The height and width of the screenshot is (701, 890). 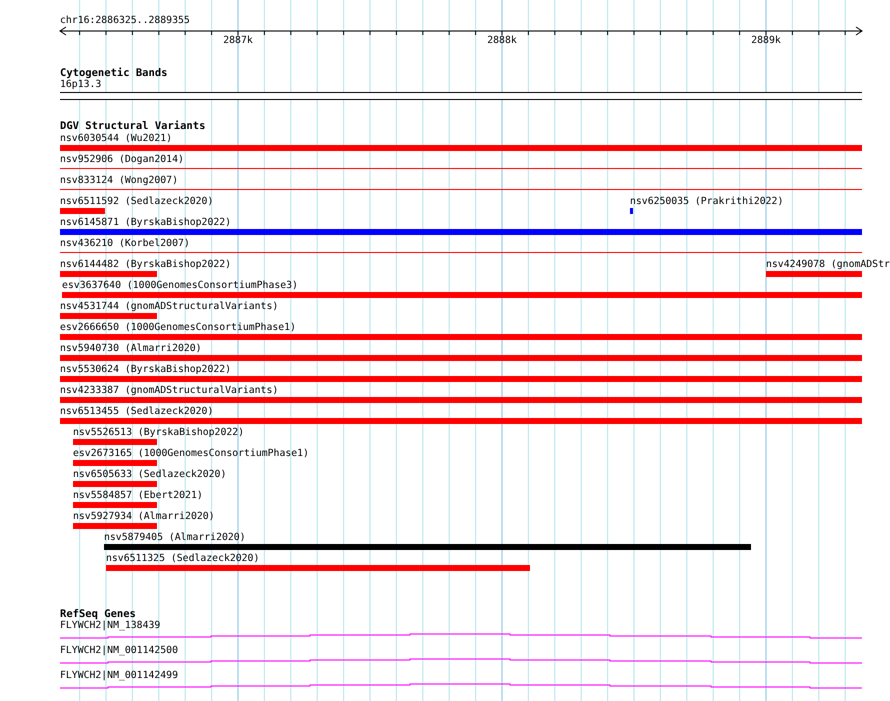 I want to click on variant-label: nsv6250035 (Prakrithi2022), so click(x=707, y=202).